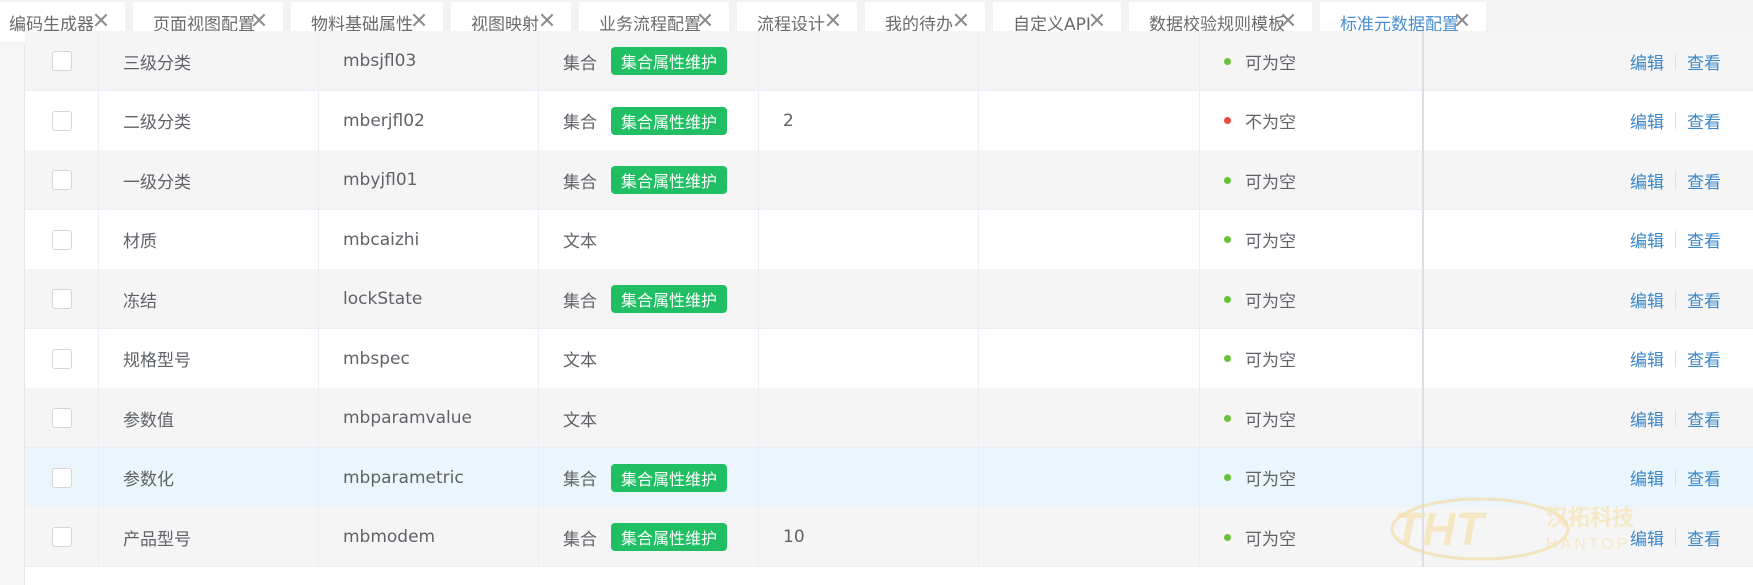 This screenshot has height=585, width=1753. What do you see at coordinates (889, 358) in the screenshot?
I see `table-row: 规格型号 mbspec 文本 可为空 编辑 查看` at bounding box center [889, 358].